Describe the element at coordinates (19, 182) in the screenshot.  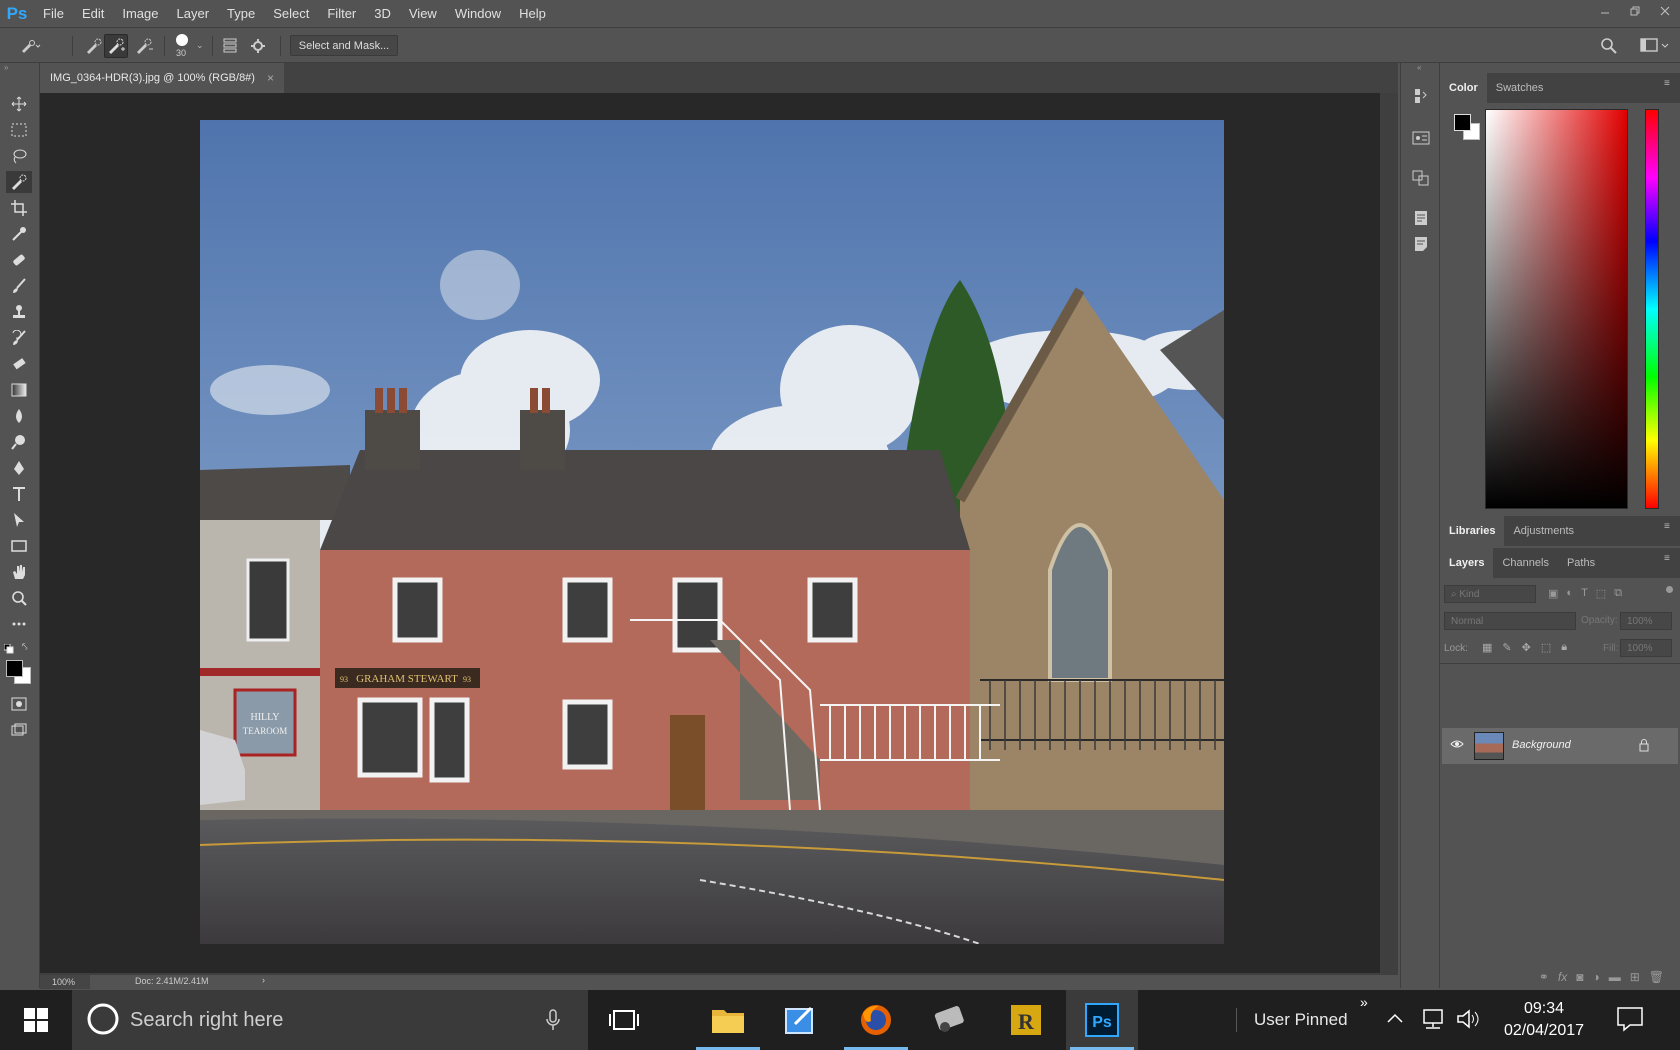
I see `quick-selection-tool` at that location.